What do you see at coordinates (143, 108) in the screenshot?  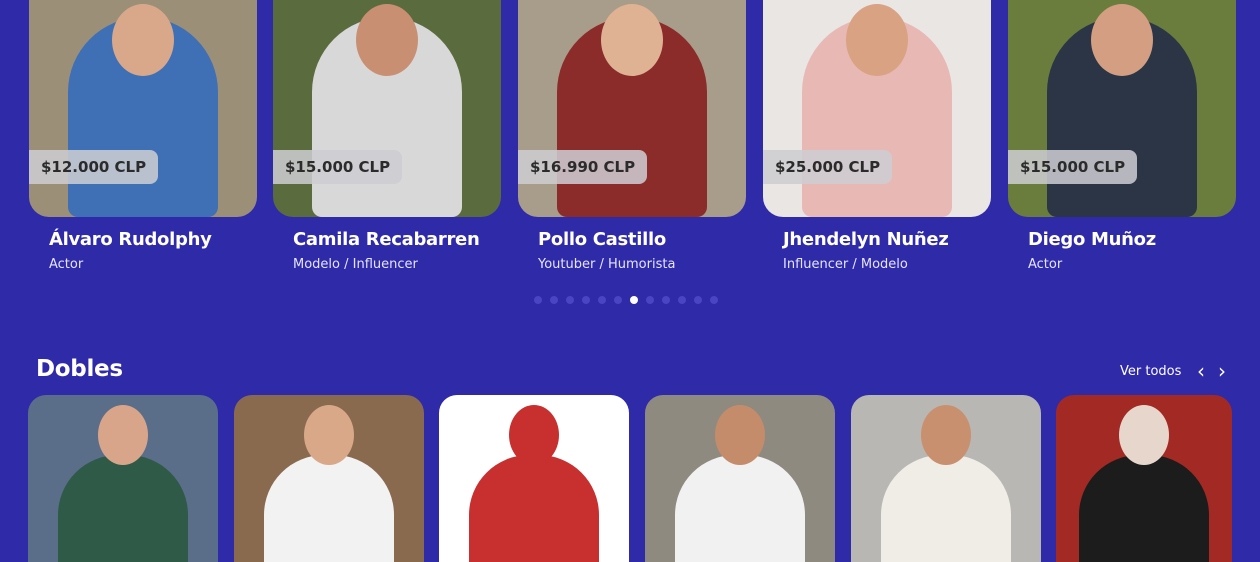 I see `talent-photo: $12.000 CLP` at bounding box center [143, 108].